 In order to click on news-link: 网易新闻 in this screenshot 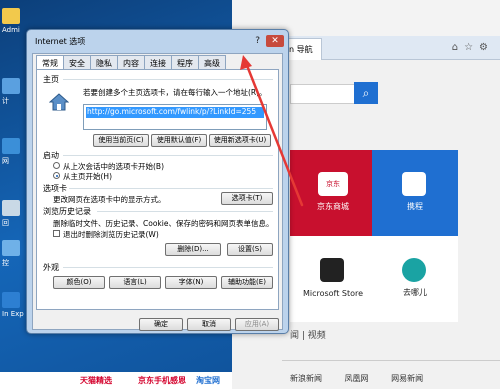, I will do `click(407, 378)`.